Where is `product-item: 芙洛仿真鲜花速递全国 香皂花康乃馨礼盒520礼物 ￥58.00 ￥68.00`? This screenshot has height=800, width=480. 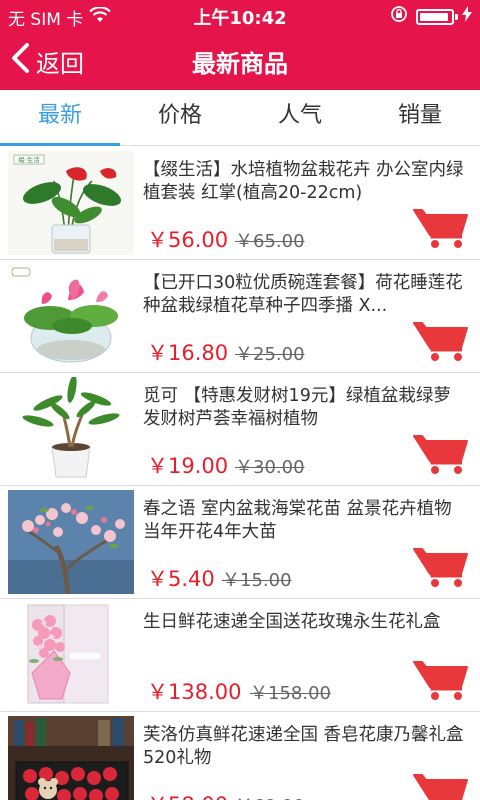 product-item: 芙洛仿真鲜花速递全国 香皂花康乃馨礼盒520礼物 ￥58.00 ￥68.00 is located at coordinates (240, 756).